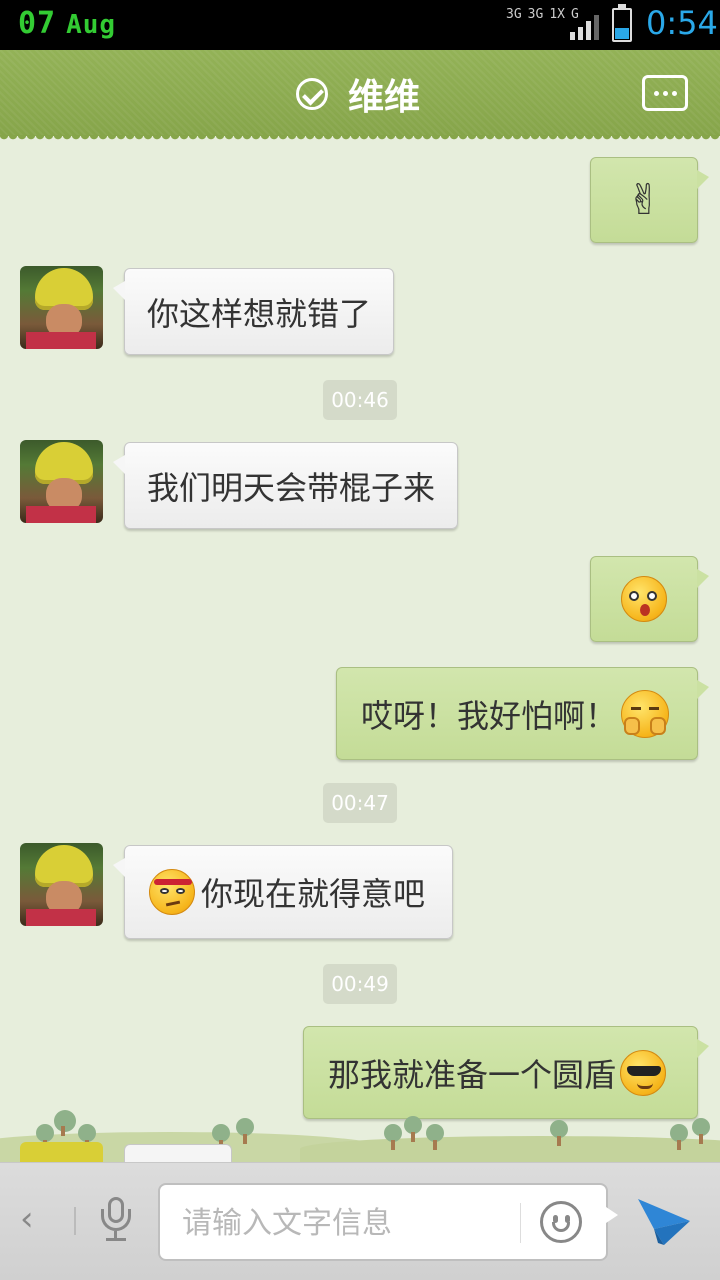 The height and width of the screenshot is (1280, 720). I want to click on status-time: 0:54, so click(682, 23).